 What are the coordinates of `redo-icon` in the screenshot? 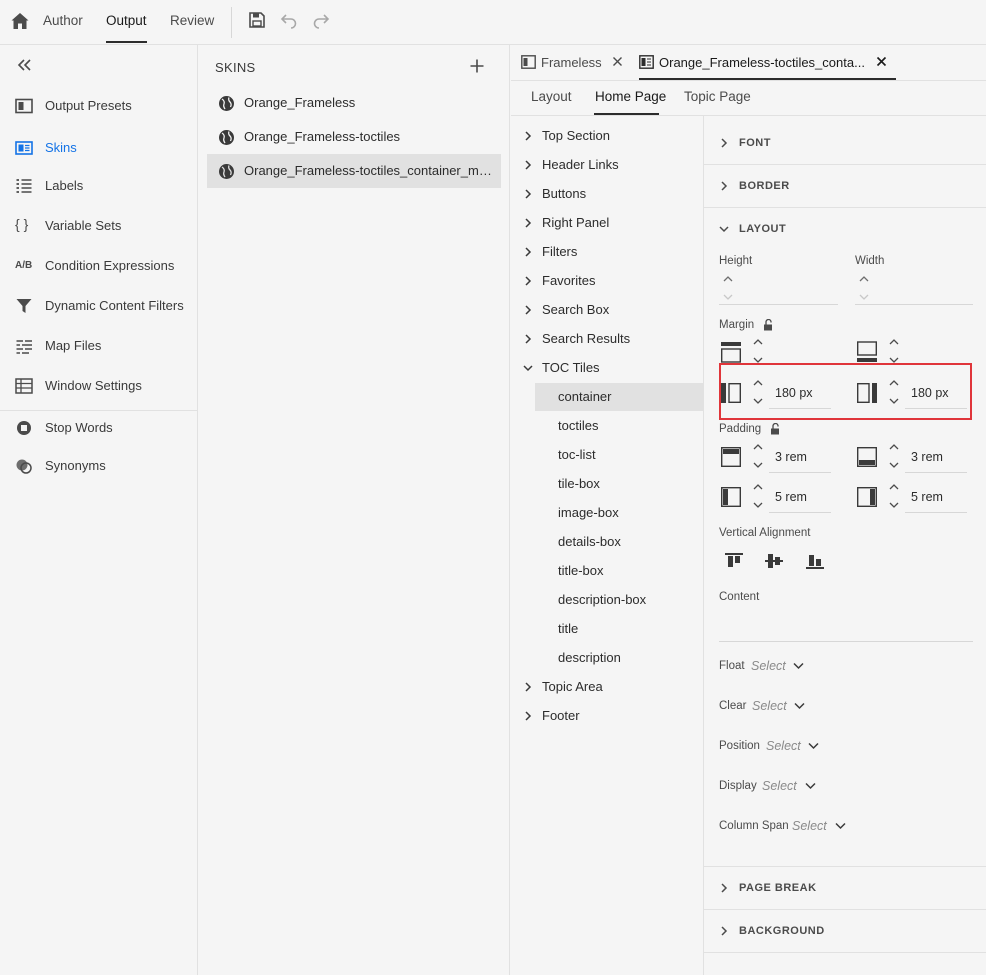 It's located at (321, 20).